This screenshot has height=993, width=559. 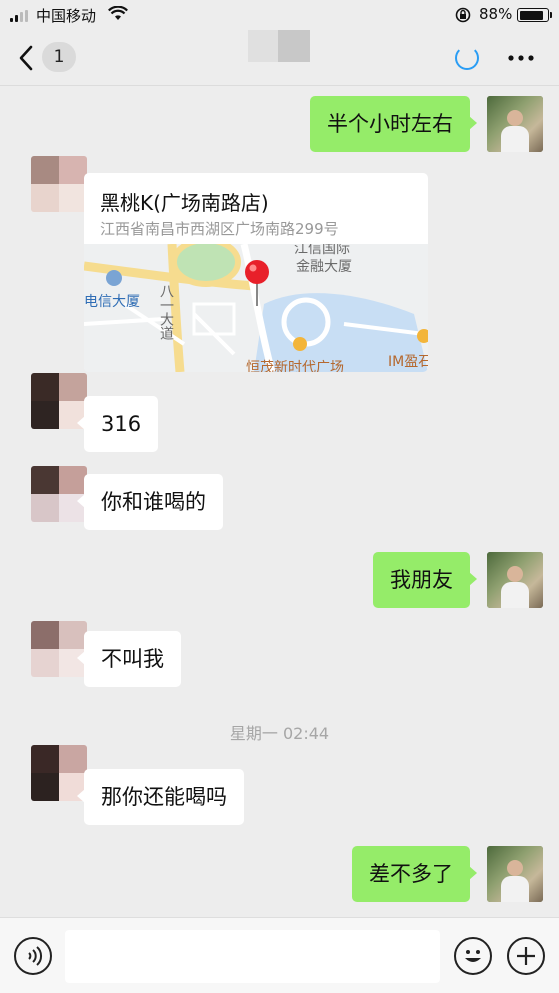 What do you see at coordinates (521, 58) in the screenshot?
I see `more-icon` at bounding box center [521, 58].